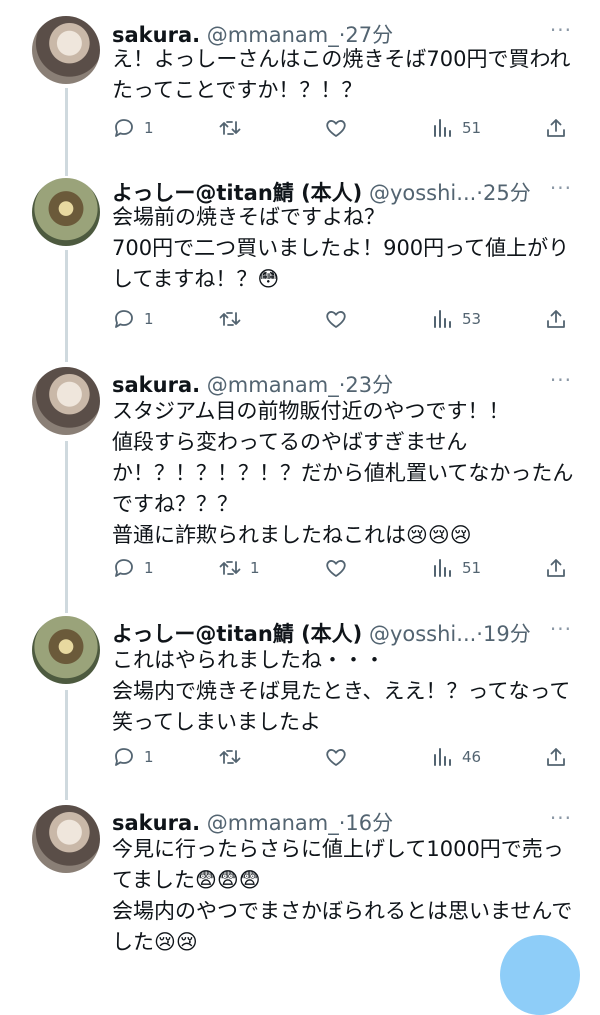 The height and width of the screenshot is (1015, 600). I want to click on display-name: よっしー@titan鯖 (本人), so click(237, 634).